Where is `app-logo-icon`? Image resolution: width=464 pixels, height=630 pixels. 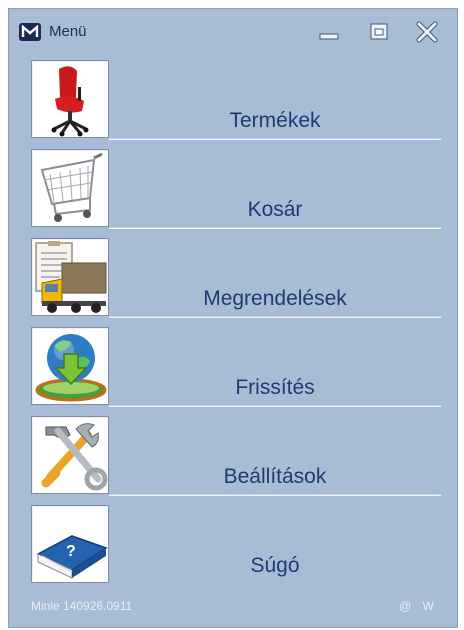
app-logo-icon is located at coordinates (30, 32).